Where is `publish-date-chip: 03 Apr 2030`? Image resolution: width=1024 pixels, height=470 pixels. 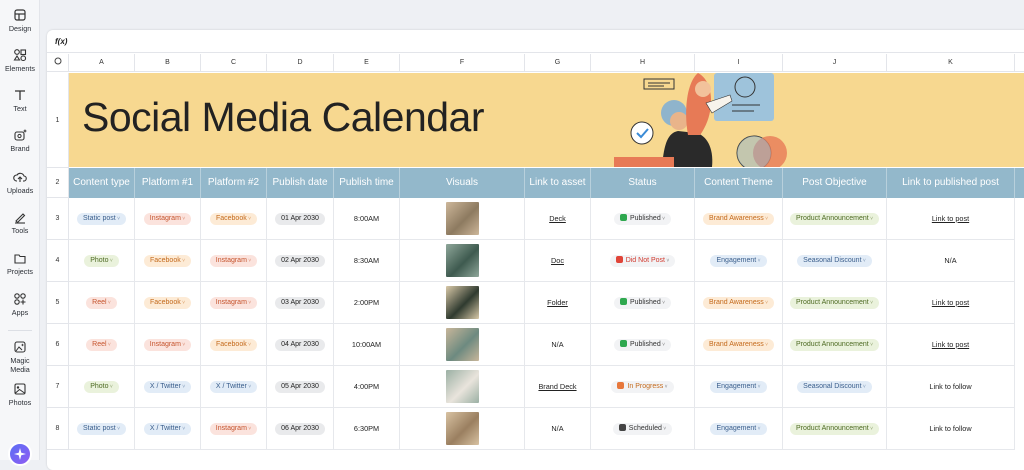 publish-date-chip: 03 Apr 2030 is located at coordinates (300, 302).